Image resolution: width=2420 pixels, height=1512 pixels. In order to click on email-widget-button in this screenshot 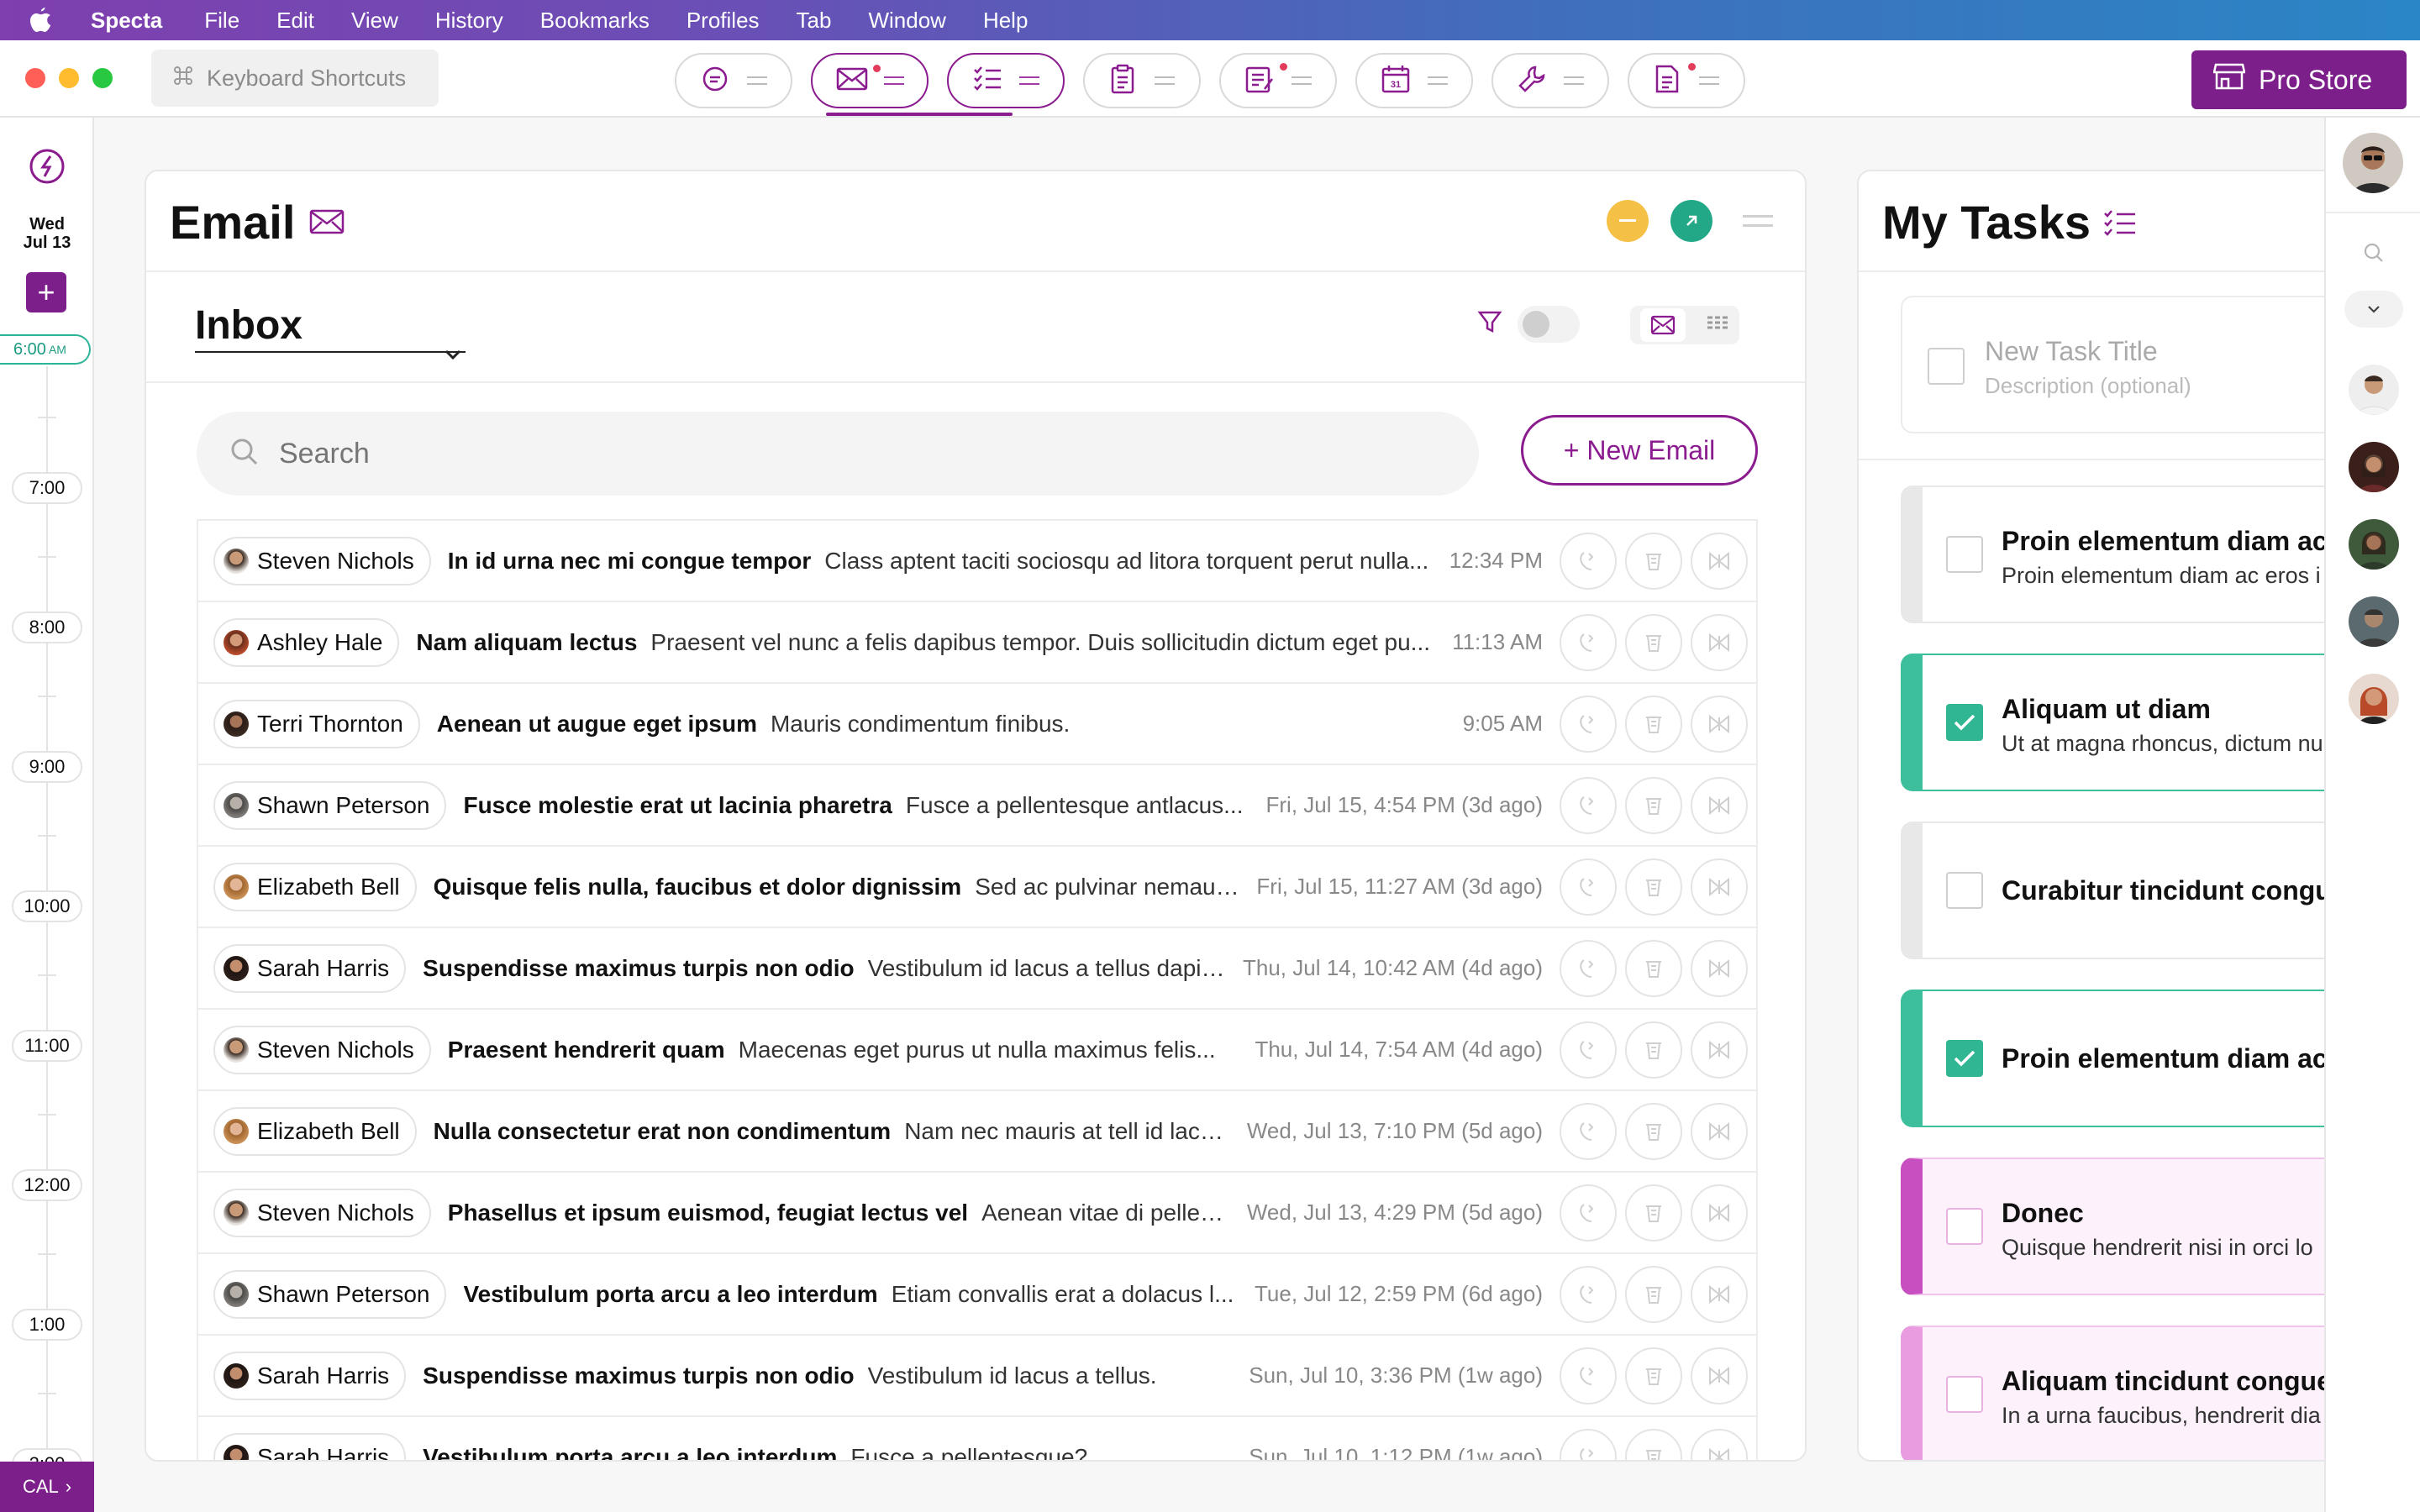, I will do `click(870, 80)`.